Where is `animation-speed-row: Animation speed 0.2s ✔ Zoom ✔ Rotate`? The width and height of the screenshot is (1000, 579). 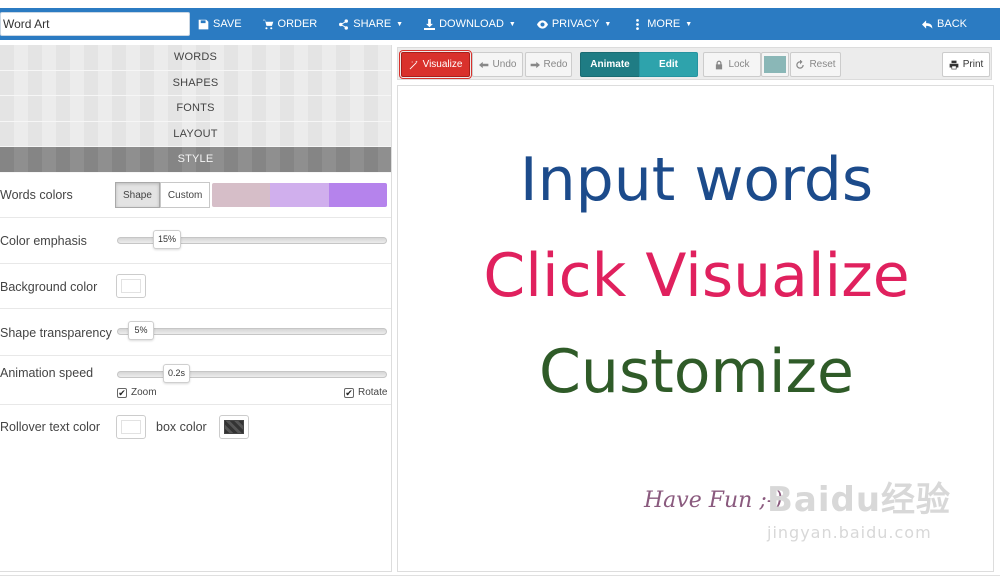 animation-speed-row: Animation speed 0.2s ✔ Zoom ✔ Rotate is located at coordinates (195, 380).